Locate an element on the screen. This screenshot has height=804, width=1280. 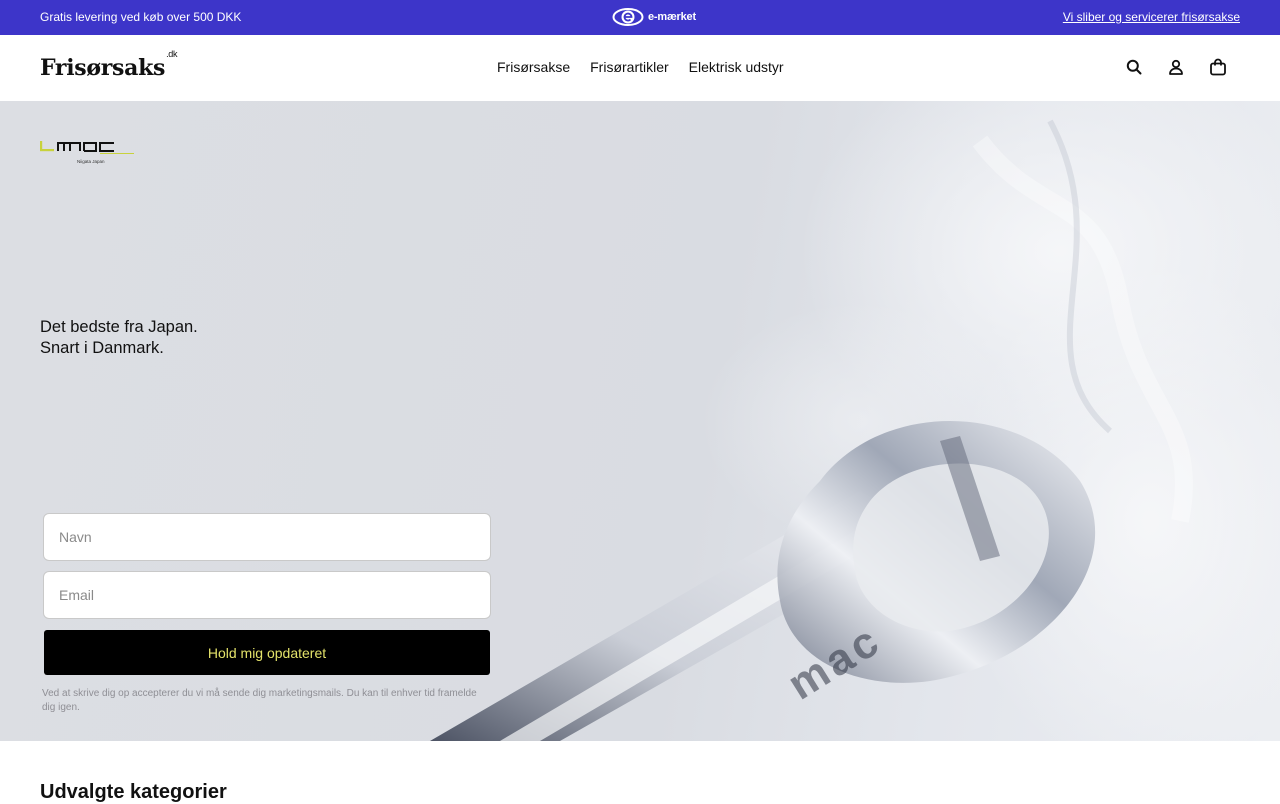
header-actions is located at coordinates (1176, 67).